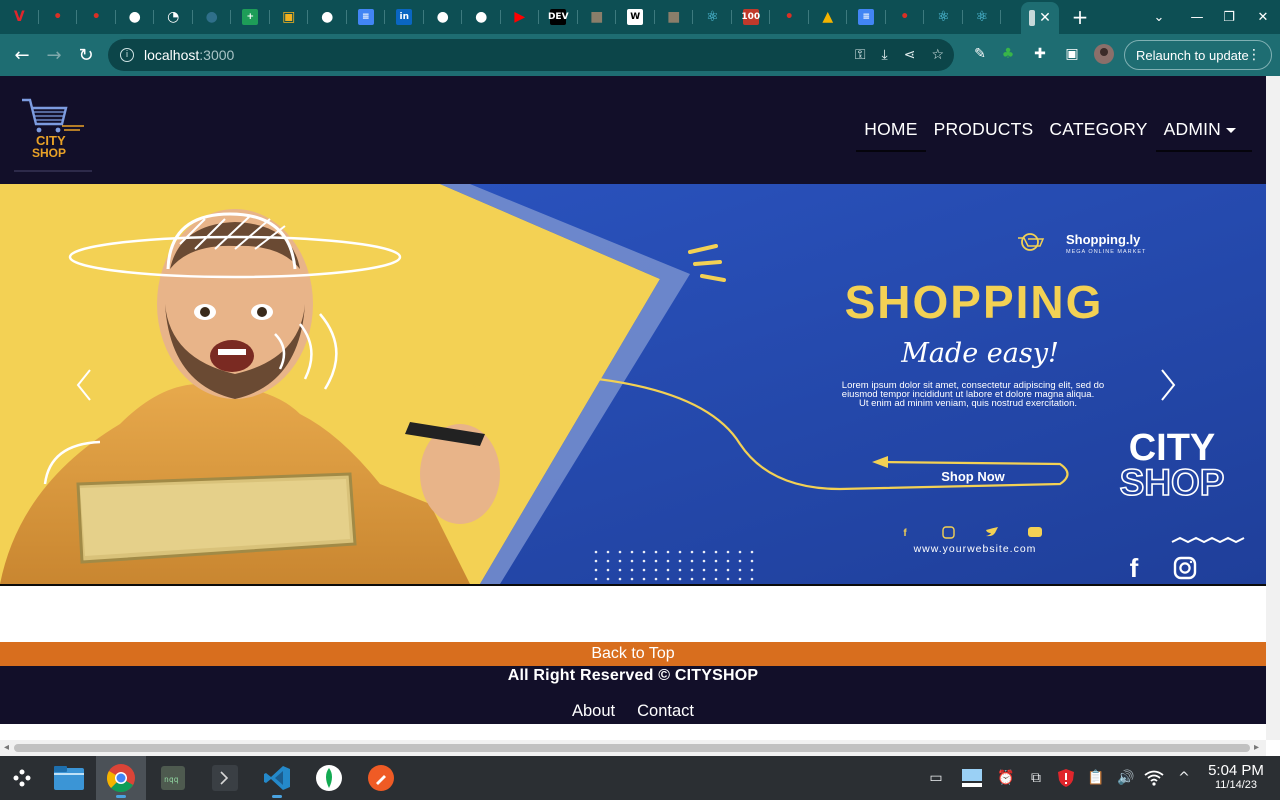 The image size is (1280, 800). Describe the element at coordinates (980, 54) in the screenshot. I see `extension-pen-icon: ✎` at that location.